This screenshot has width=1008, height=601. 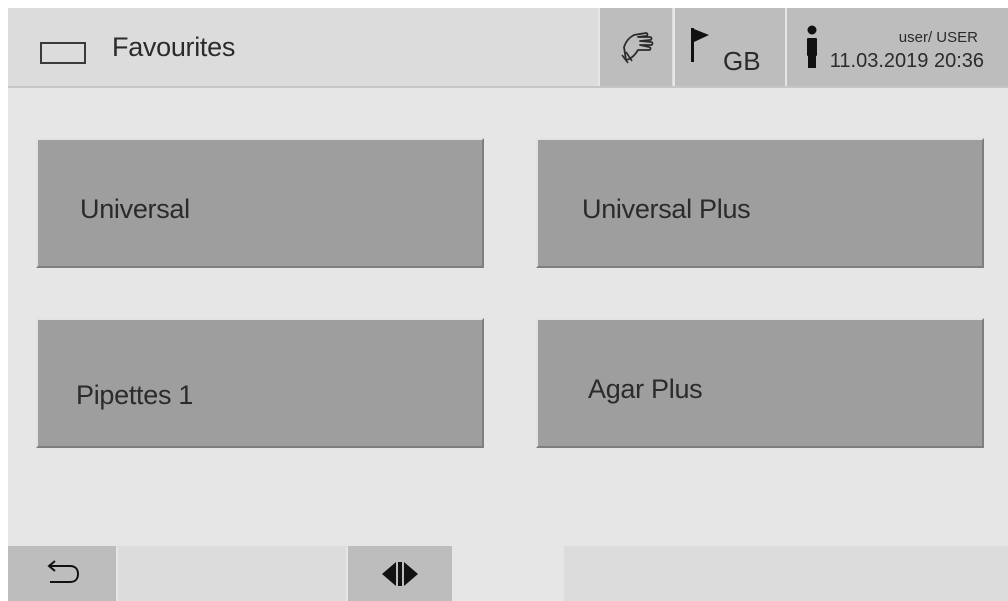 I want to click on footer-empty-area, so click(x=786, y=573).